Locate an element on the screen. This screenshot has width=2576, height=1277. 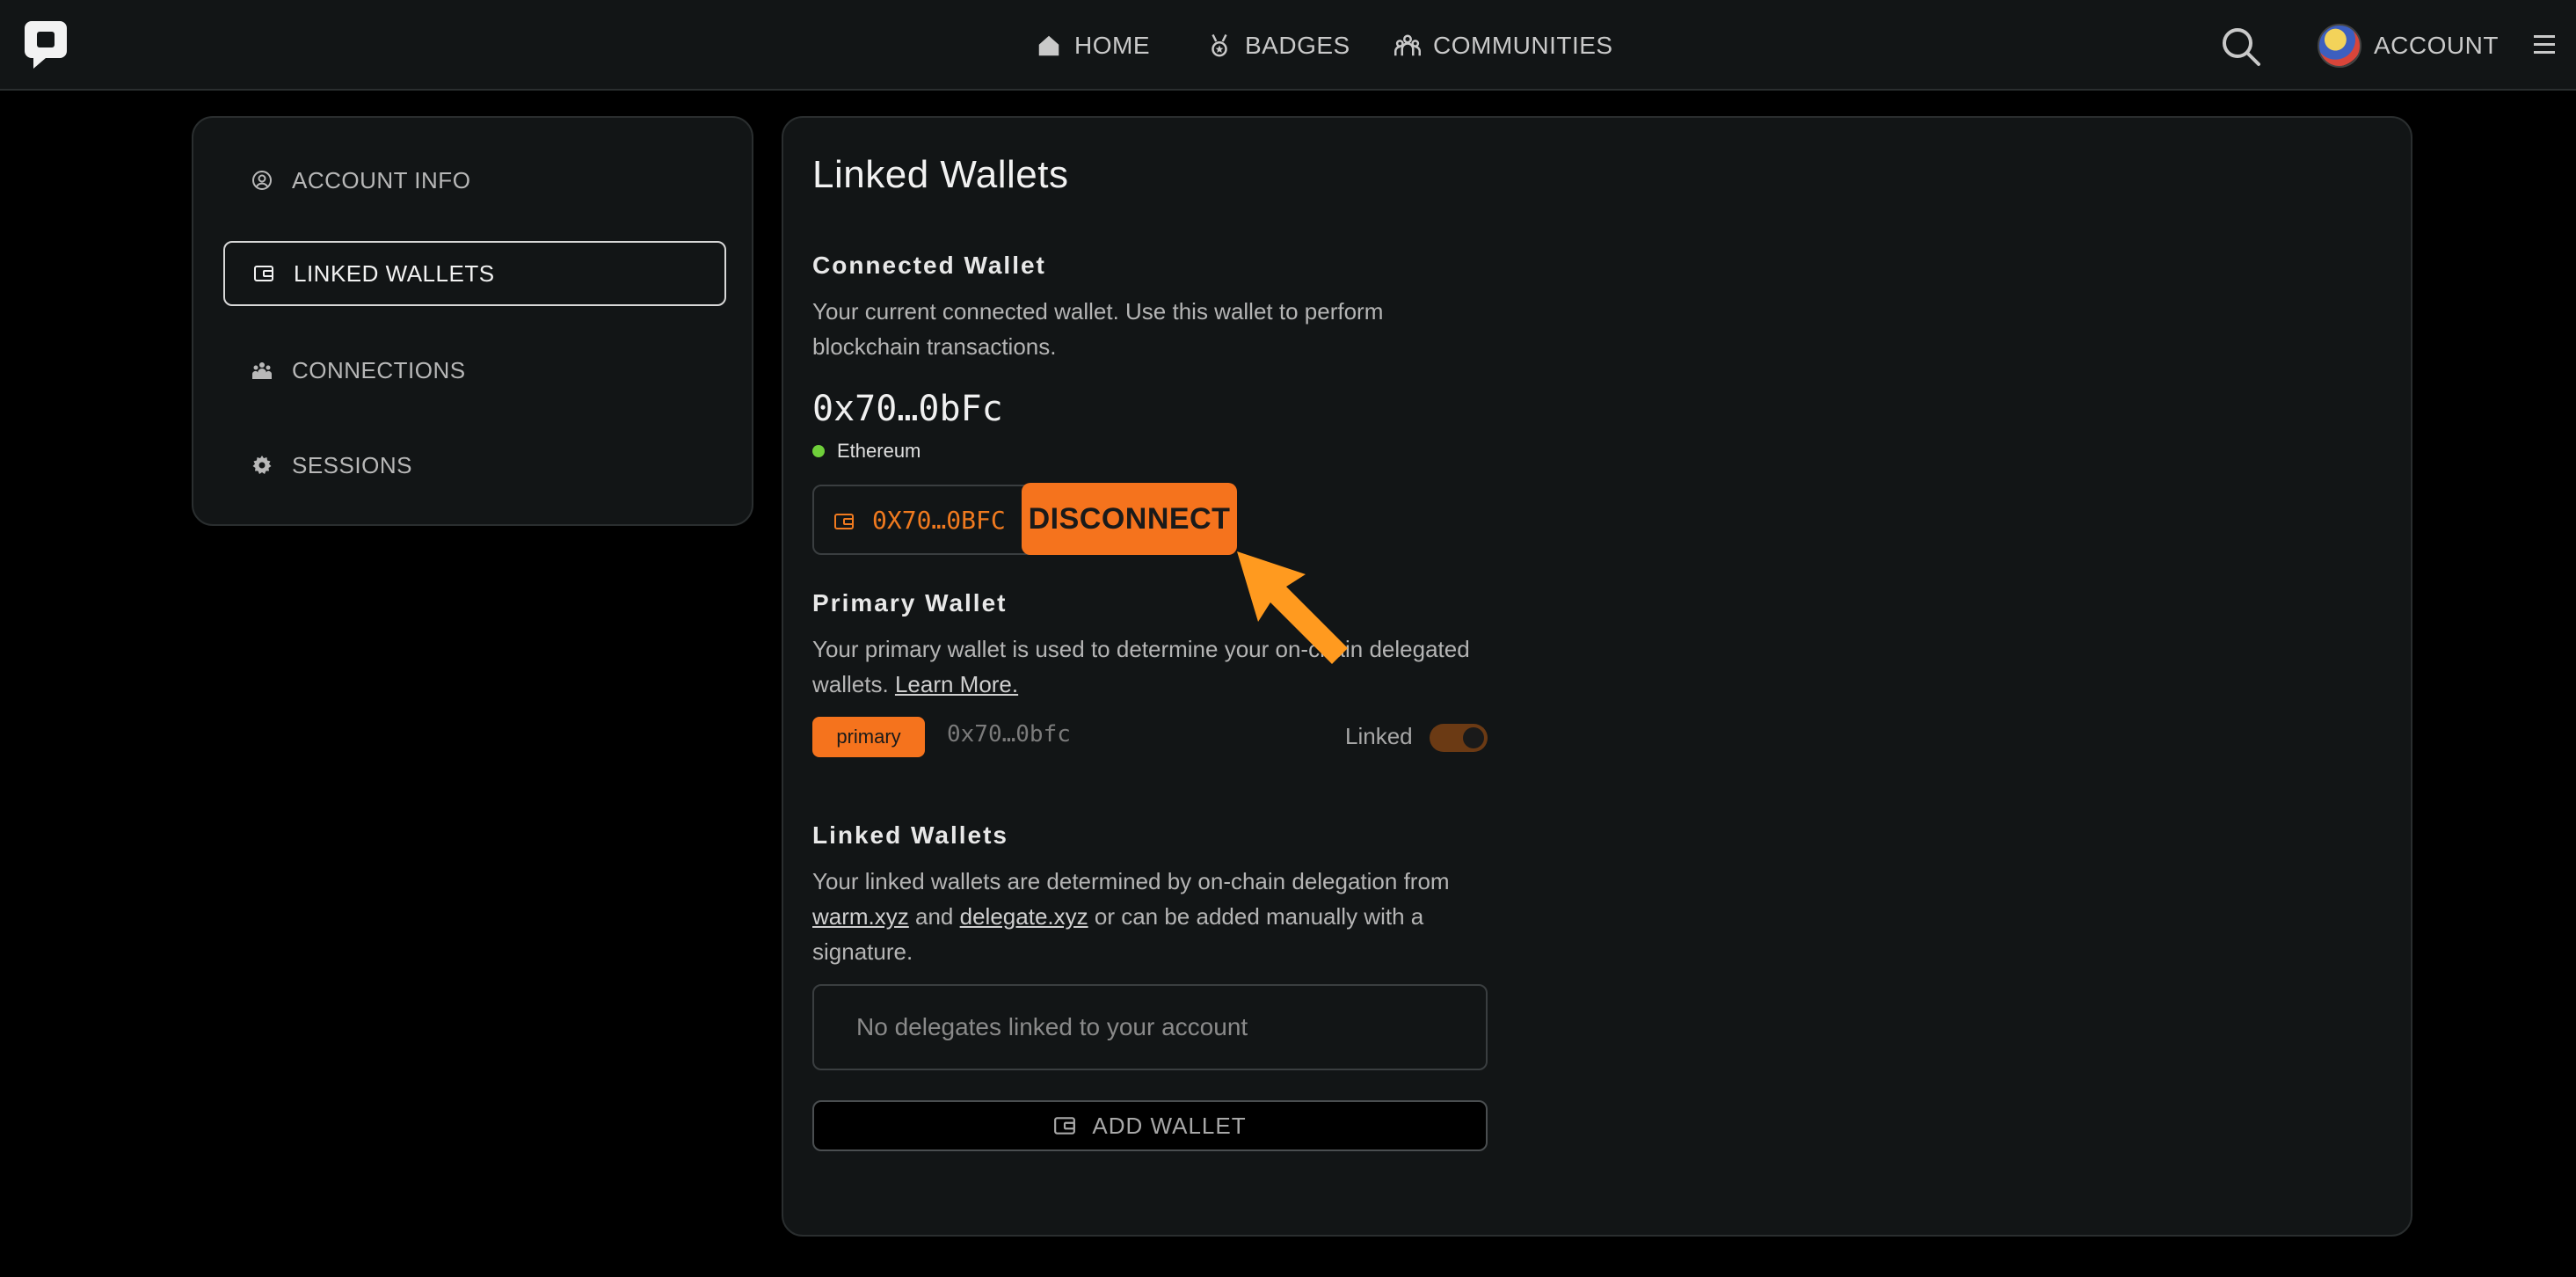
communities-icon is located at coordinates (1407, 45).